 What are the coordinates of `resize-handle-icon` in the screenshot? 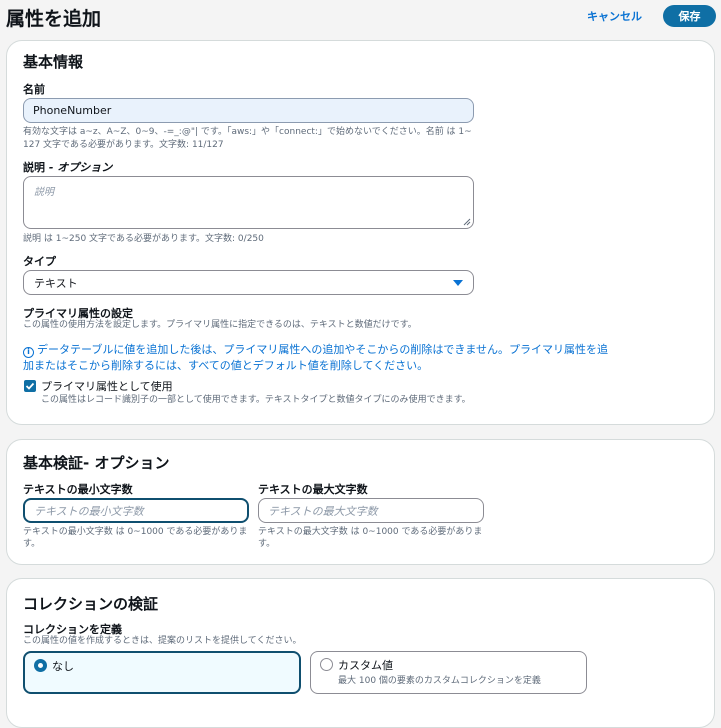 It's located at (467, 222).